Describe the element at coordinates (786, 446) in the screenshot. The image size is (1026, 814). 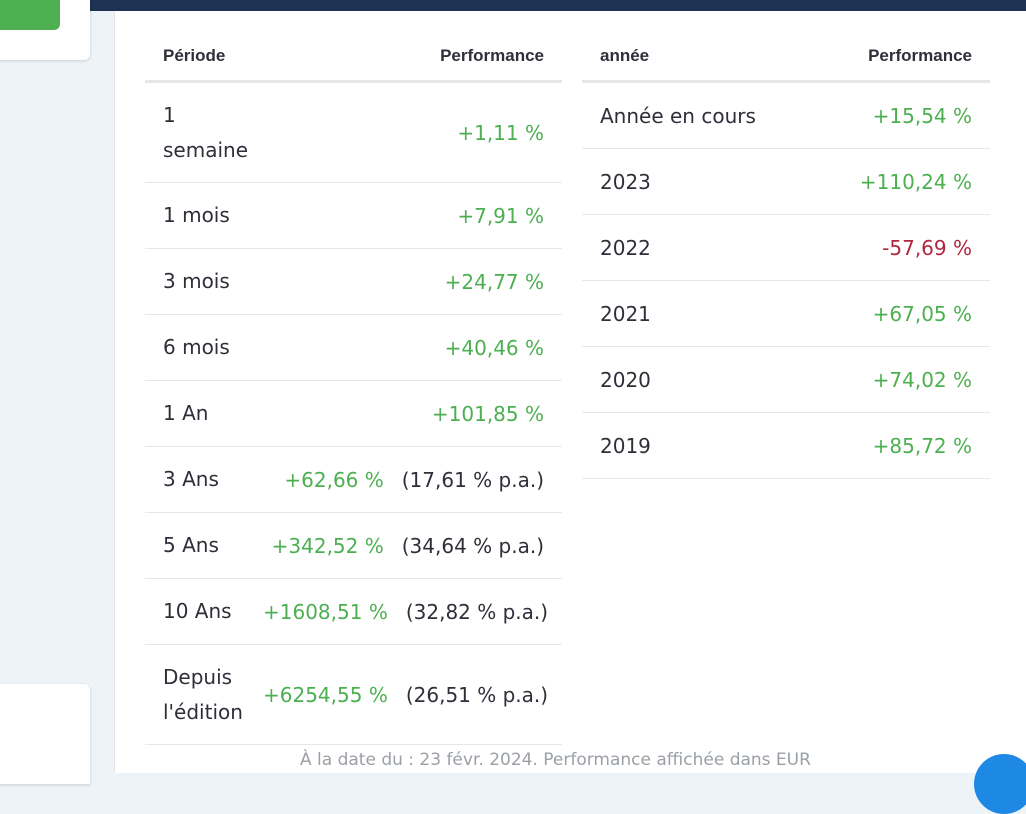
I see `table-row: 2019 +85,72 %` at that location.